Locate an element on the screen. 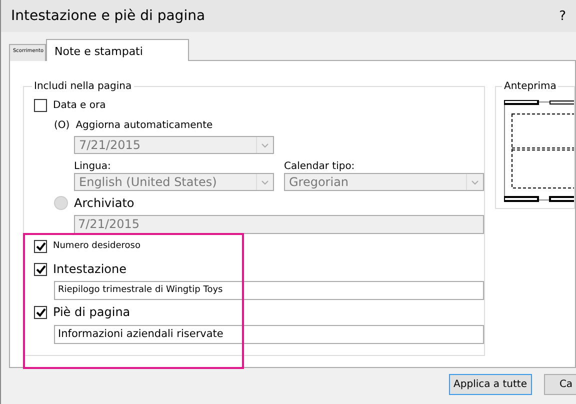 The image size is (576, 404). tab: Note e stampati is located at coordinates (117, 50).